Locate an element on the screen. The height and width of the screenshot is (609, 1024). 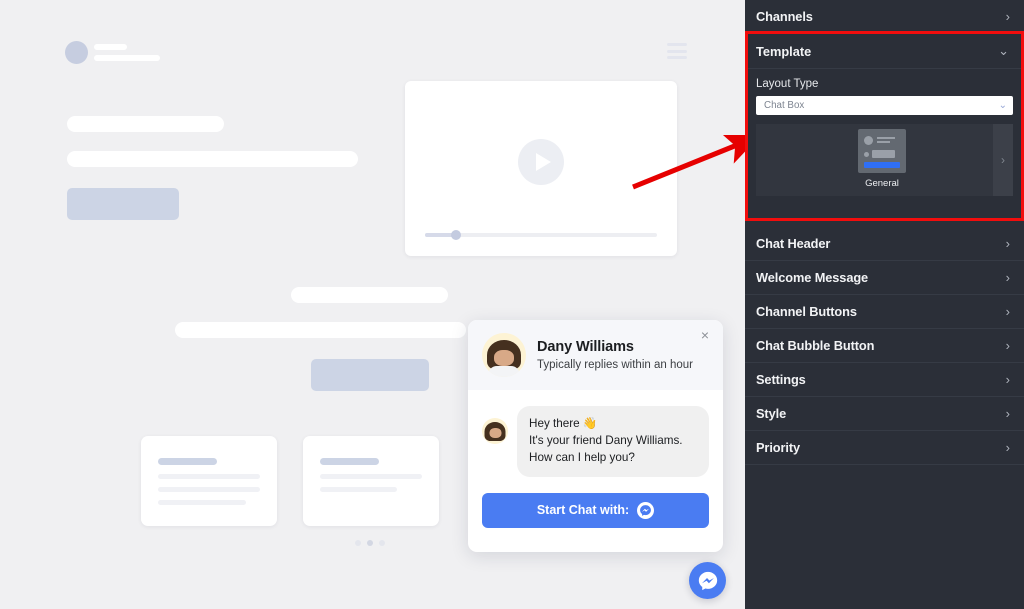
video-progress-track is located at coordinates (541, 235).